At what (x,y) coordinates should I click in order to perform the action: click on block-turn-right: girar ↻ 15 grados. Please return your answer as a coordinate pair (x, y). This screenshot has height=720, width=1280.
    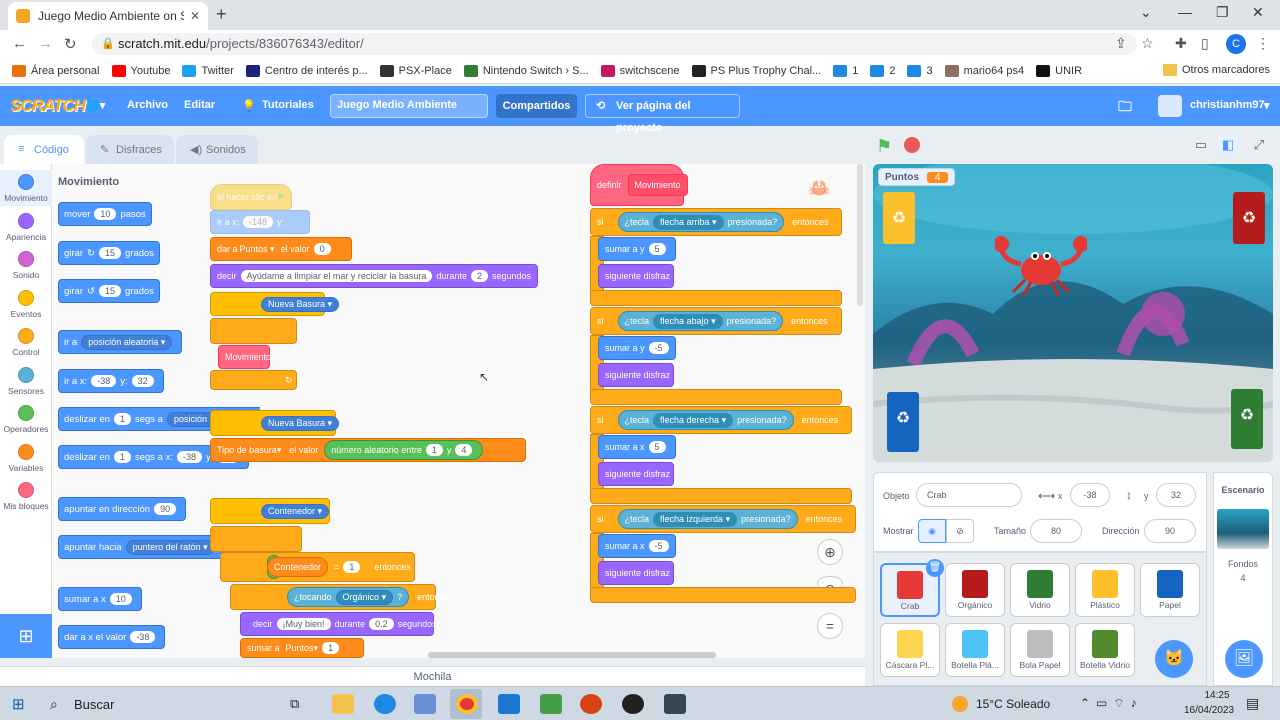
    Looking at the image, I should click on (109, 253).